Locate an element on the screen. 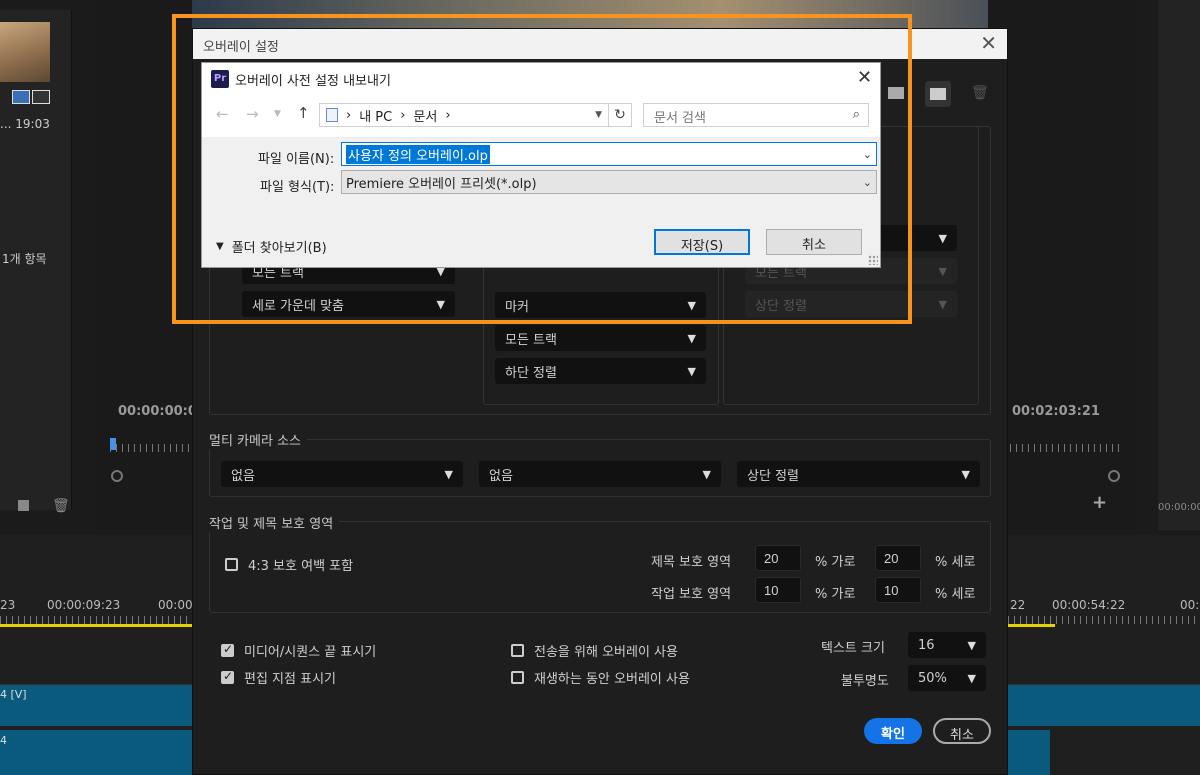 Image resolution: width=1200 pixels, height=775 pixels. checkbox-43-box is located at coordinates (231, 564).